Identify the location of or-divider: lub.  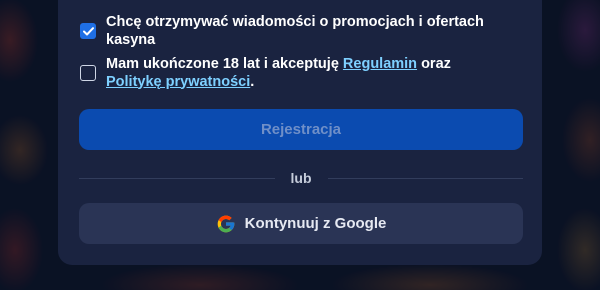
(301, 178).